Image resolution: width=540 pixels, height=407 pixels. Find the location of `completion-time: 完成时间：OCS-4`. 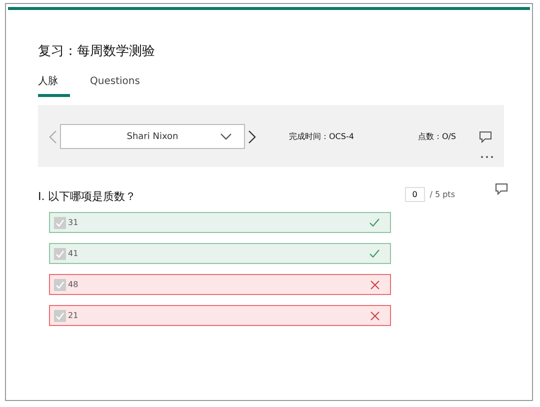

completion-time: 完成时间：OCS-4 is located at coordinates (321, 136).